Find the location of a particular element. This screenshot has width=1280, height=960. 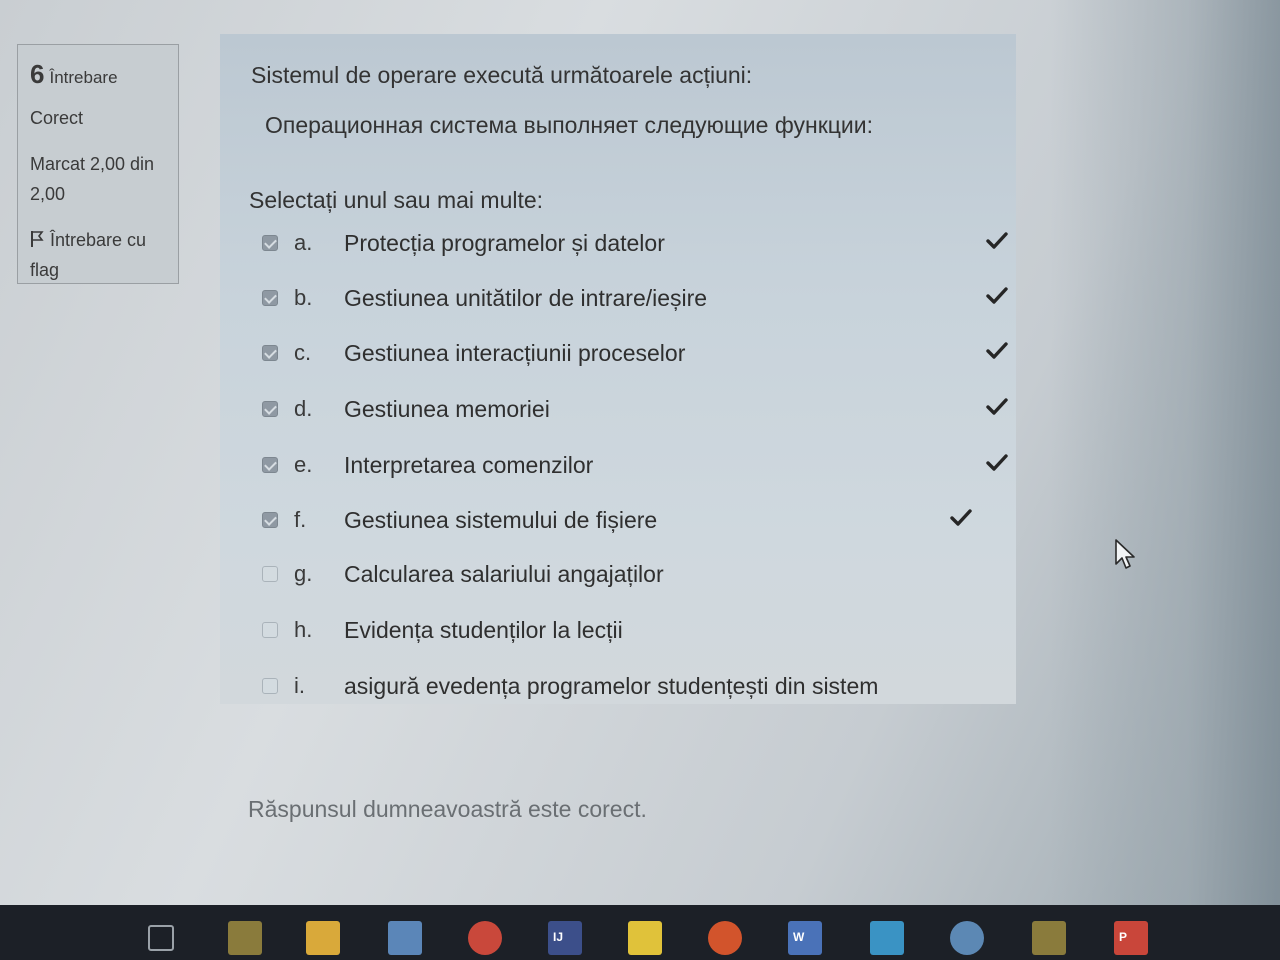

answer-option: a. Protecția programelor și datelor is located at coordinates (634, 245).